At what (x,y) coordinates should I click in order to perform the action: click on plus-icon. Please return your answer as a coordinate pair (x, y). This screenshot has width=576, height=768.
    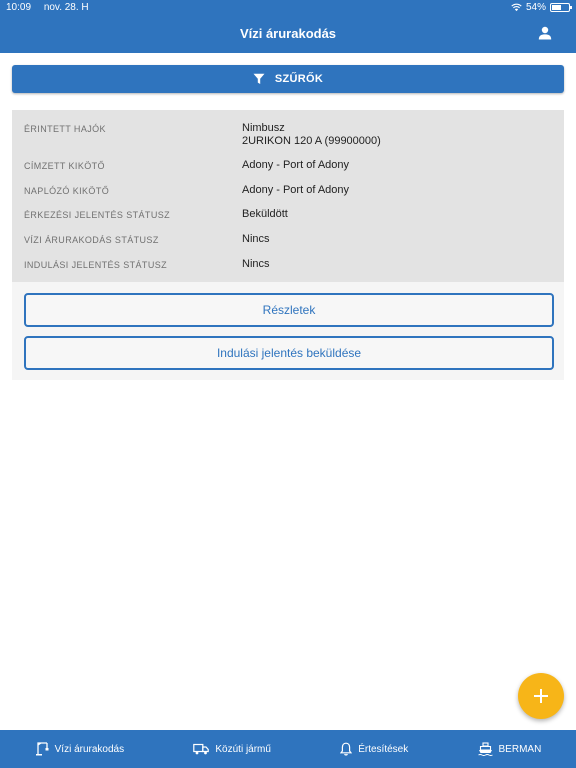
    Looking at the image, I should click on (541, 696).